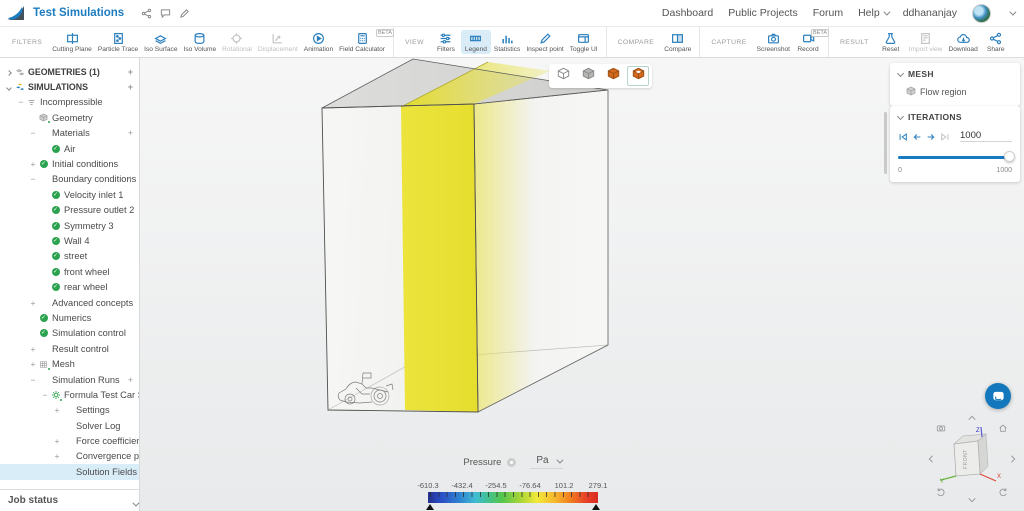 This screenshot has height=511, width=1024. I want to click on tree-item-simulation-control: ✓ Simulation control, so click(69, 333).